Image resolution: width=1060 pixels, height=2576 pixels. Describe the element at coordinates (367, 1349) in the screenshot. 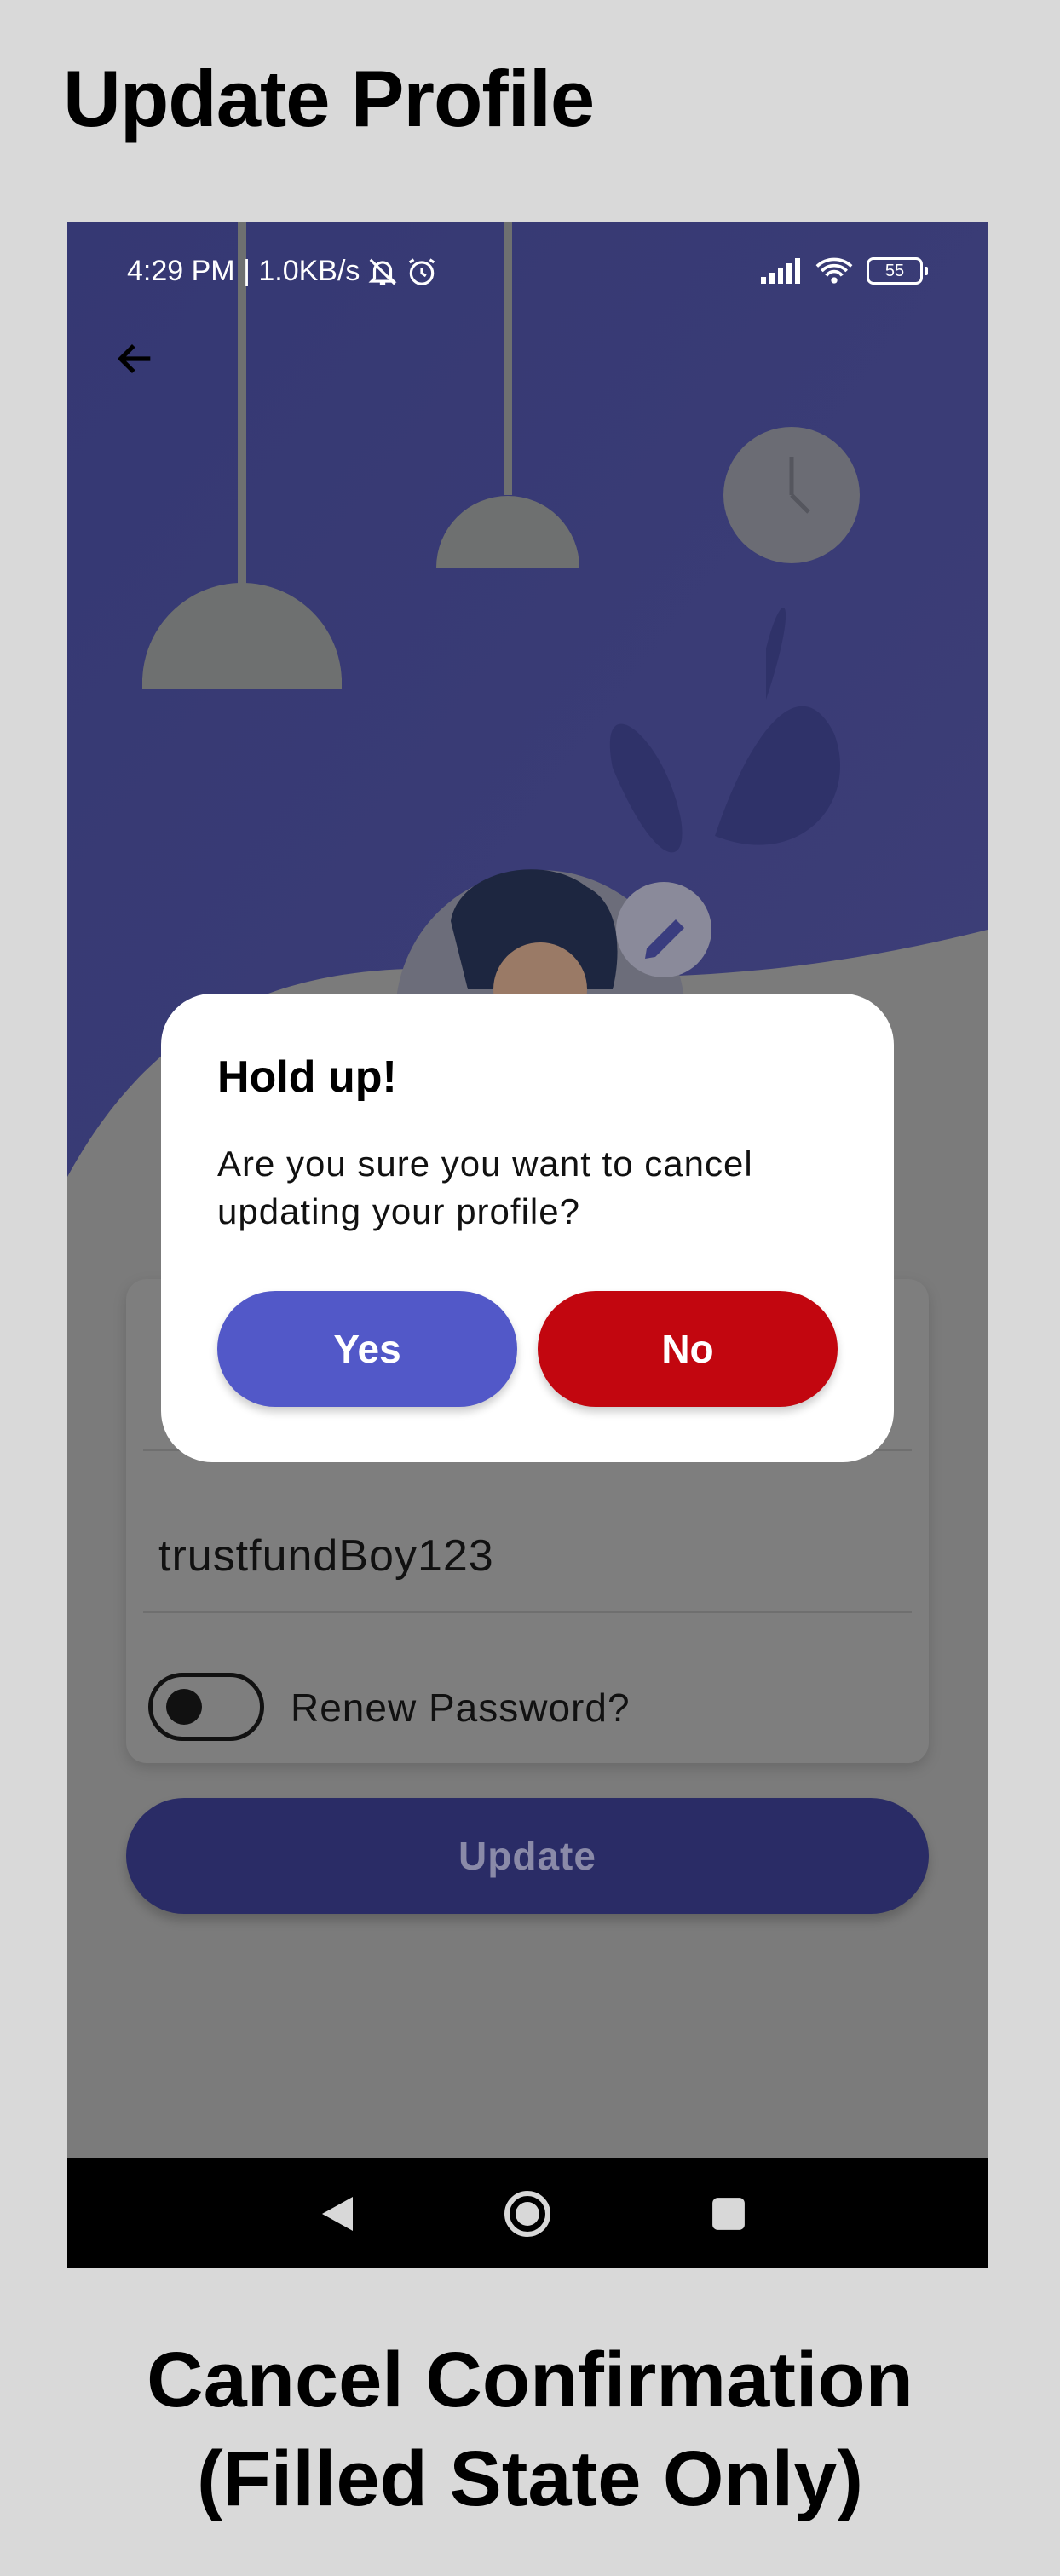

I see `yes-button: Yes` at that location.